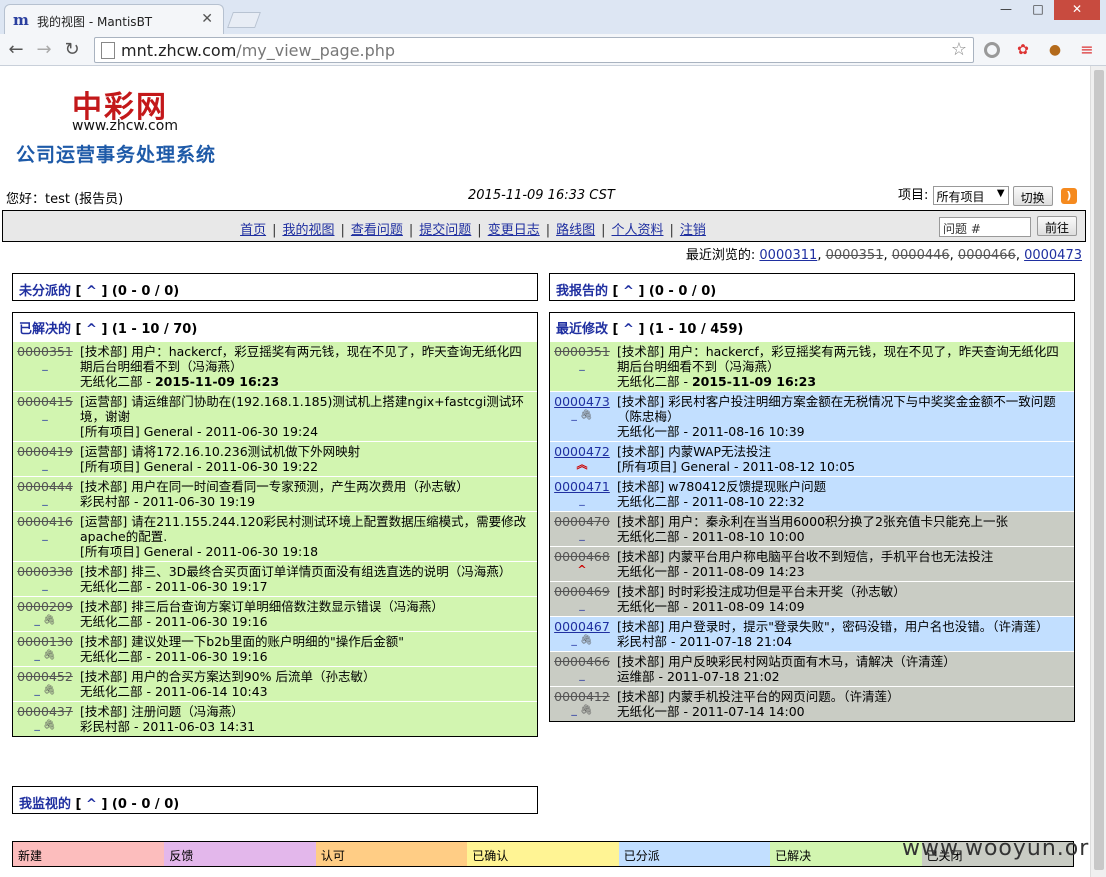  Describe the element at coordinates (114, 19) in the screenshot. I see `browser-tab: m 我的视图 - MantisBT ✕` at that location.